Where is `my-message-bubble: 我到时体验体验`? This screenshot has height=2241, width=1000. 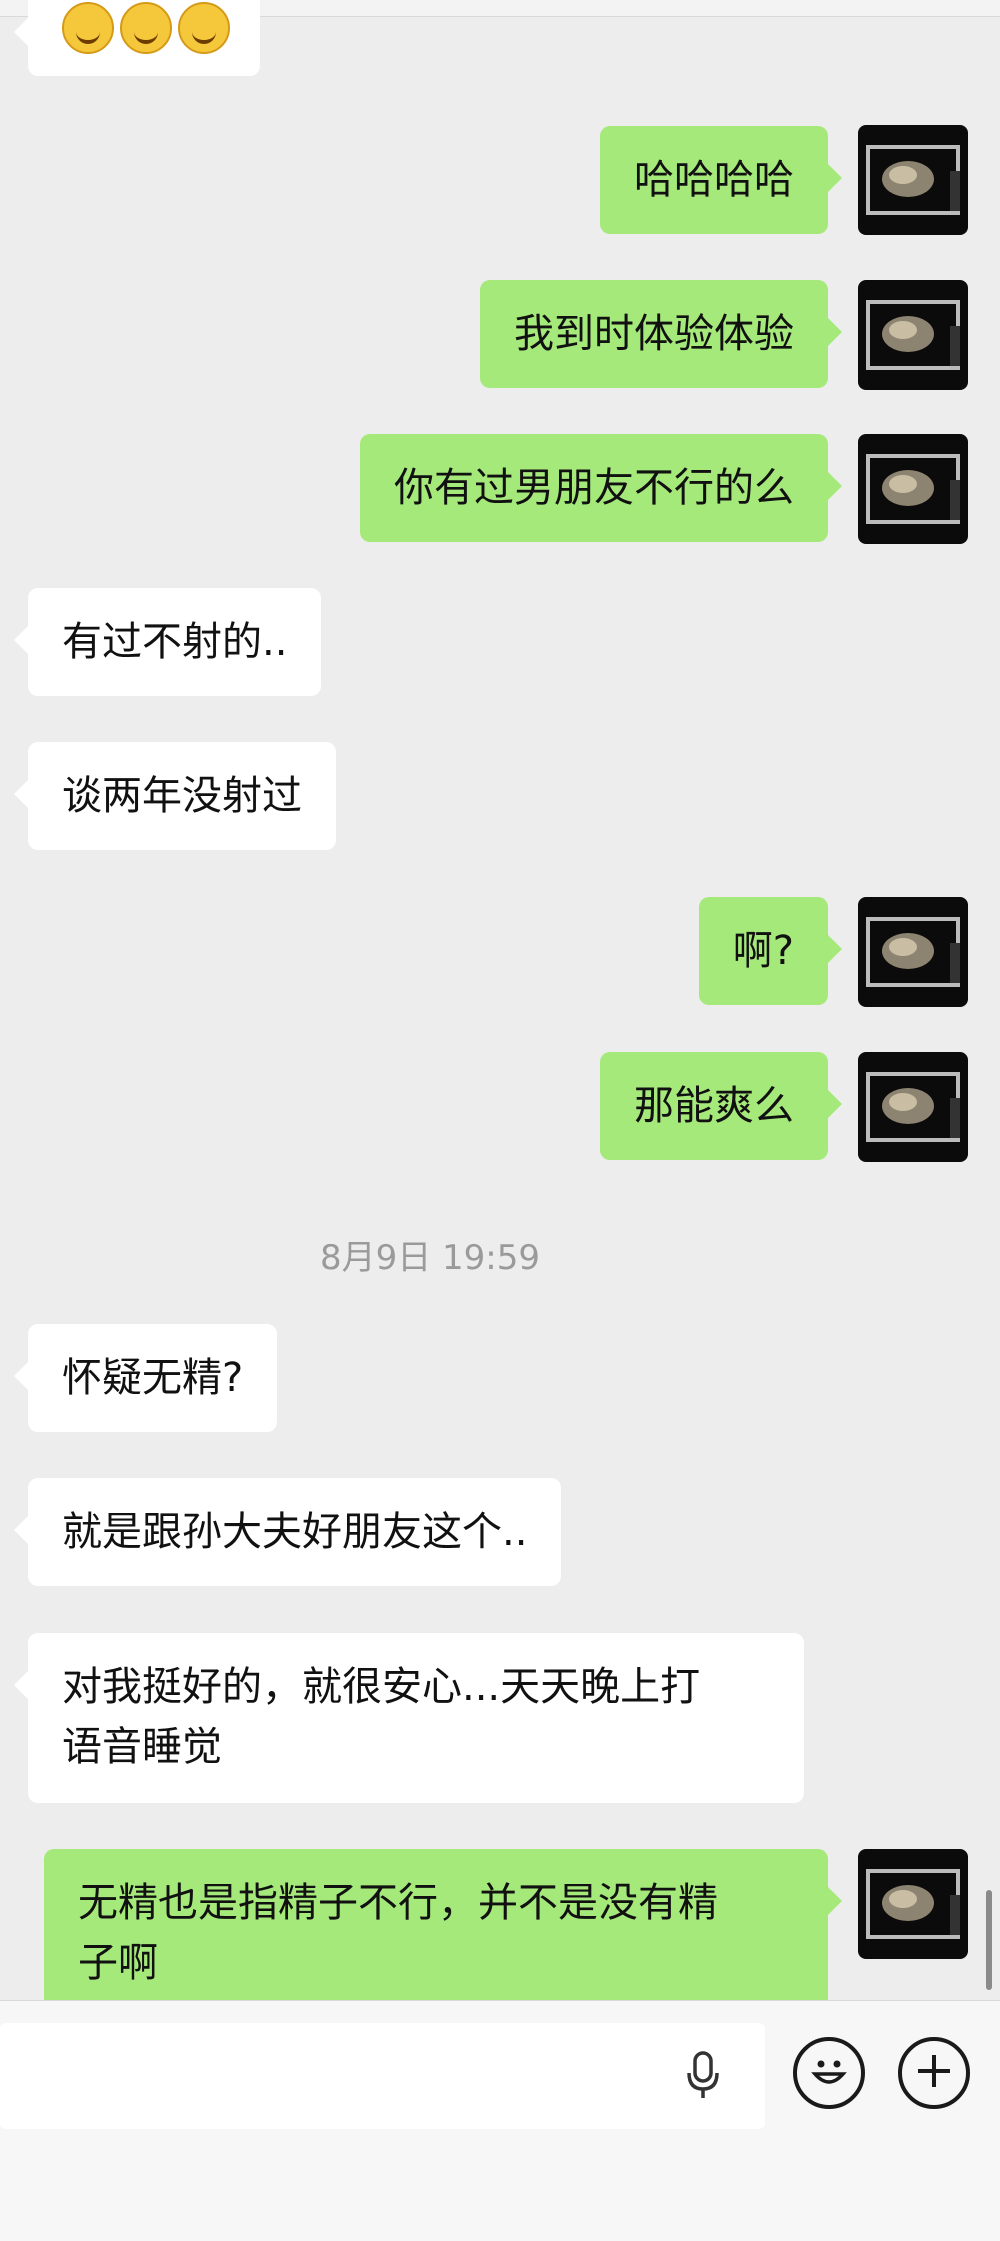 my-message-bubble: 我到时体验体验 is located at coordinates (661, 334).